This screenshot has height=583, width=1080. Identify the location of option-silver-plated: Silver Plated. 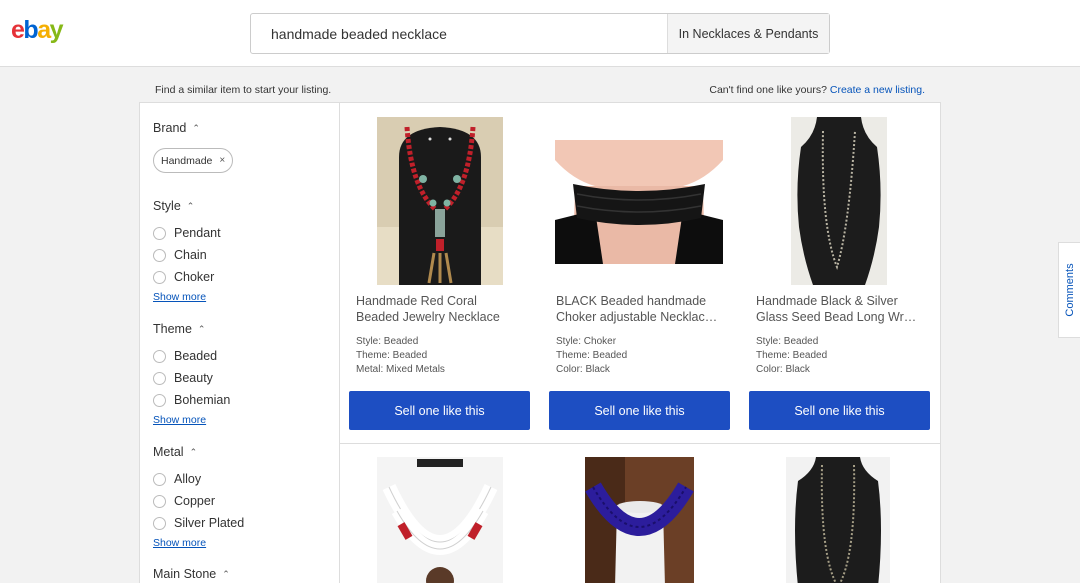
(198, 523).